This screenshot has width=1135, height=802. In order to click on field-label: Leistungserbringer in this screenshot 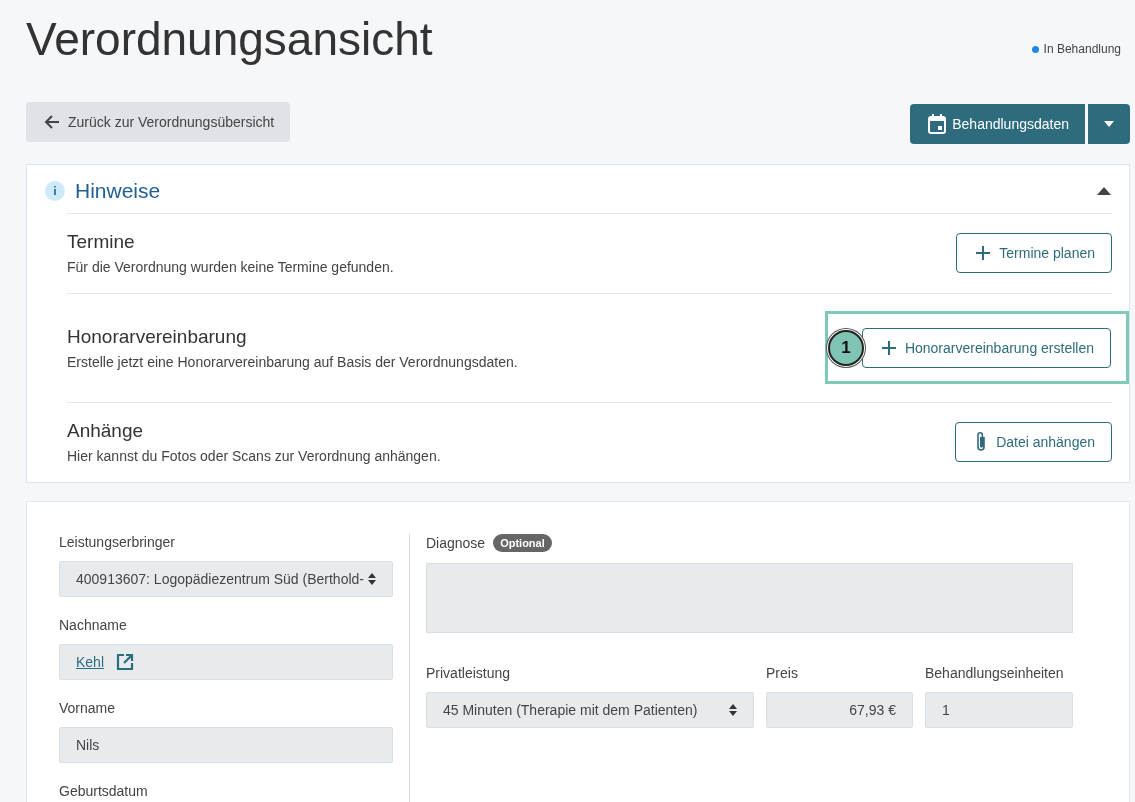, I will do `click(117, 542)`.